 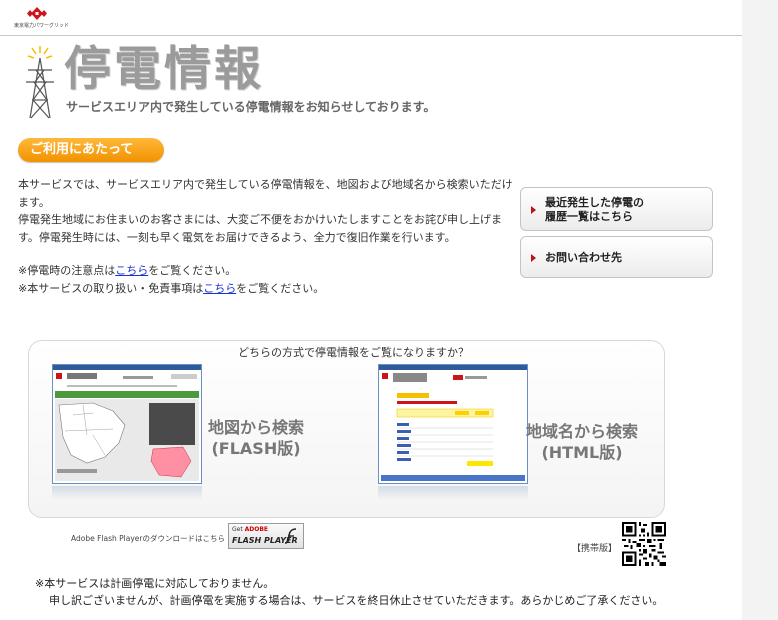 What do you see at coordinates (37, 13) in the screenshot?
I see `tepco-logo-icon` at bounding box center [37, 13].